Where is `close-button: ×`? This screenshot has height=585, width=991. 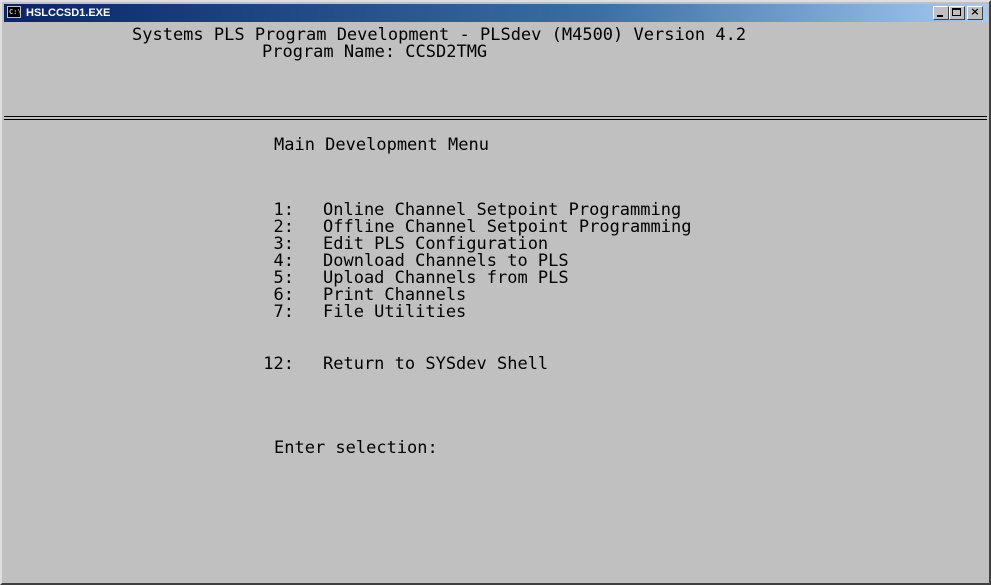
close-button: × is located at coordinates (975, 12).